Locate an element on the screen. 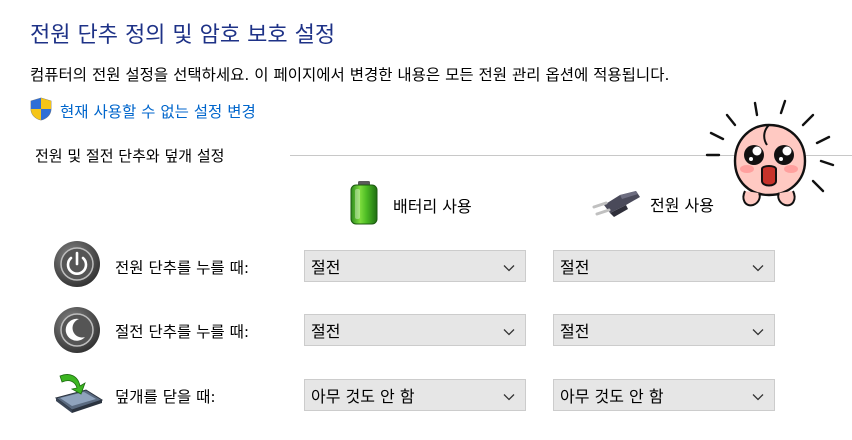  section-header: 전원 및 절전 단추와 덮개 설정 is located at coordinates (130, 156).